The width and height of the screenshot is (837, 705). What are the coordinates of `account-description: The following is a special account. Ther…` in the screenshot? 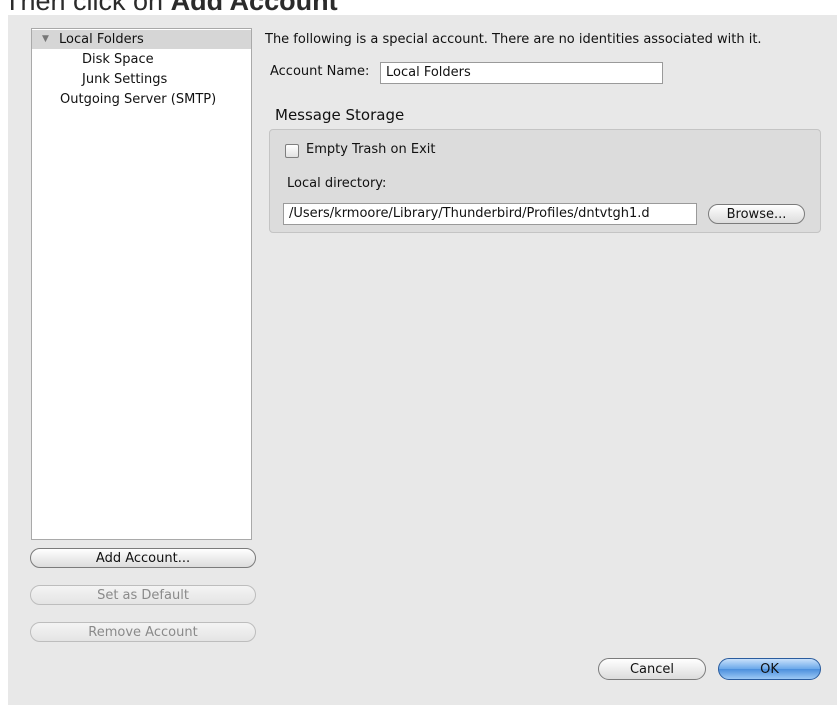 It's located at (513, 39).